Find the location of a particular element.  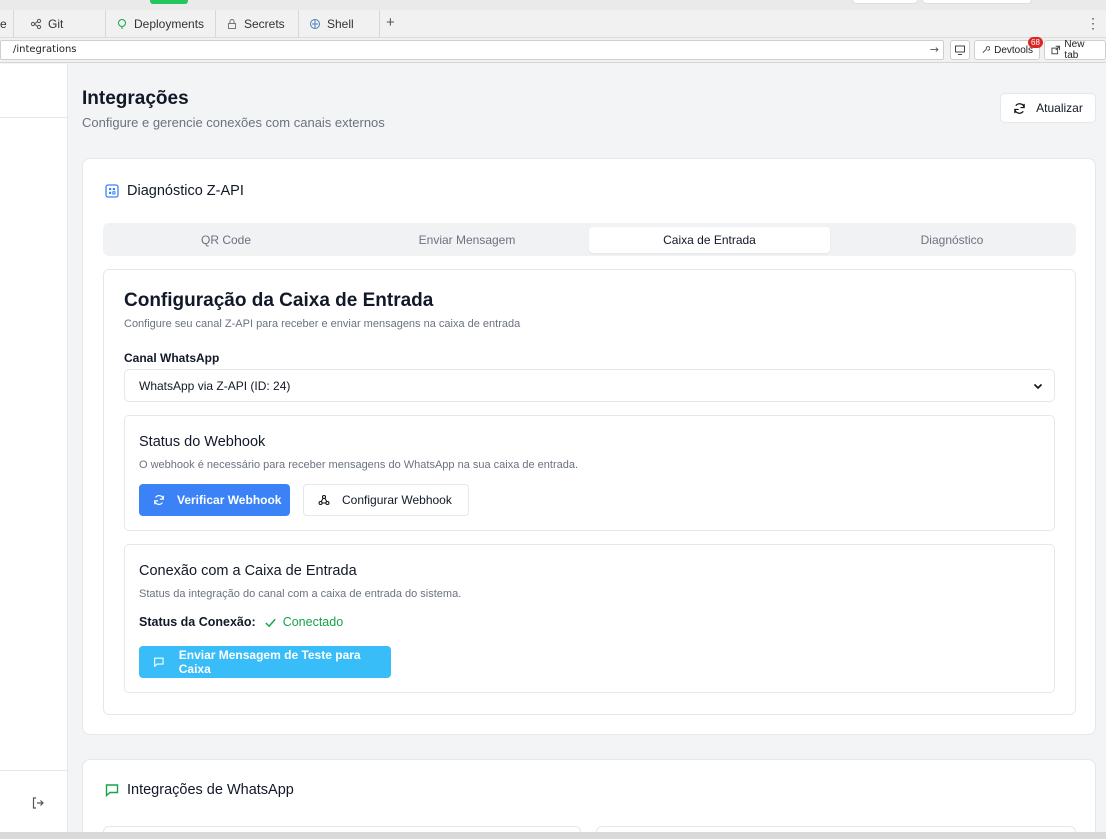

tab-secrets: Secrets is located at coordinates (257, 24).